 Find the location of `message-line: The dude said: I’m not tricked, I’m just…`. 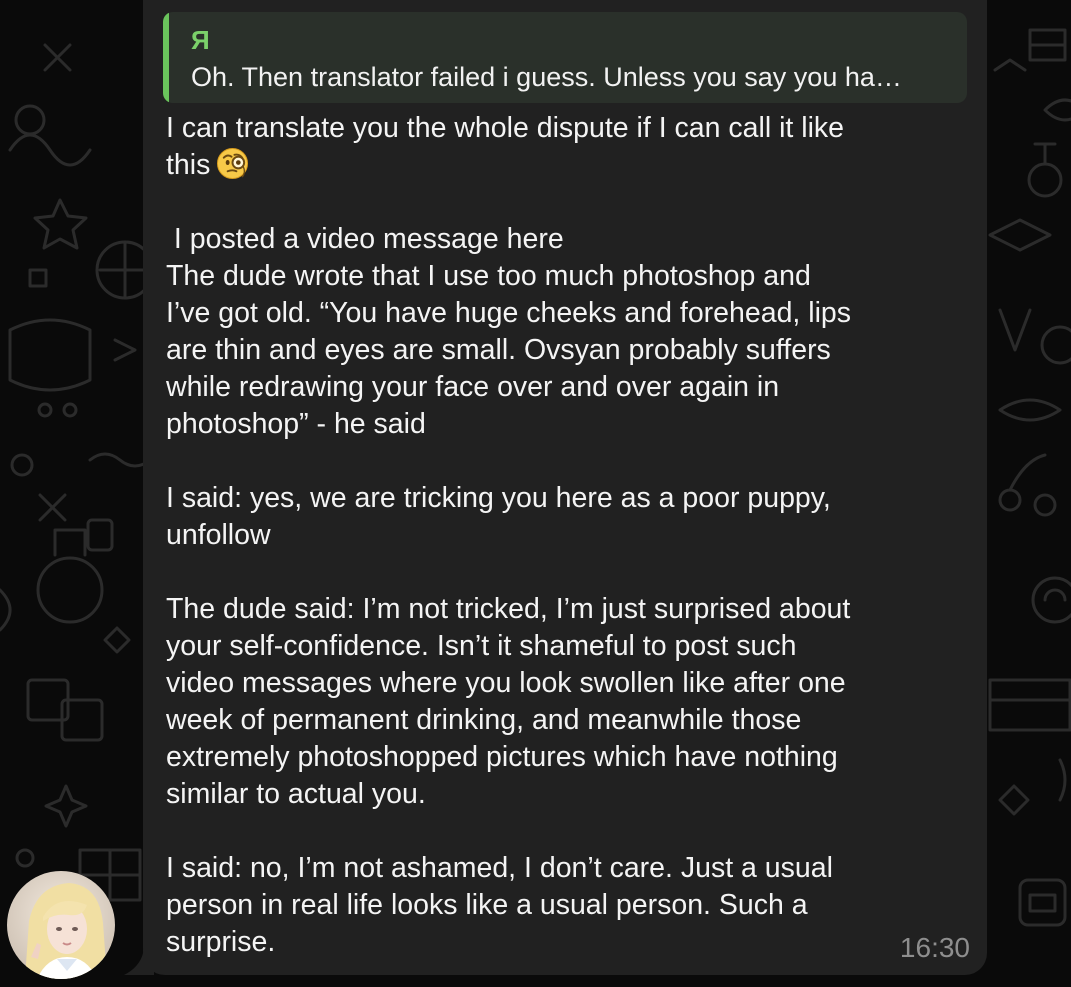

message-line: The dude said: I’m not tricked, I’m just… is located at coordinates (508, 609).